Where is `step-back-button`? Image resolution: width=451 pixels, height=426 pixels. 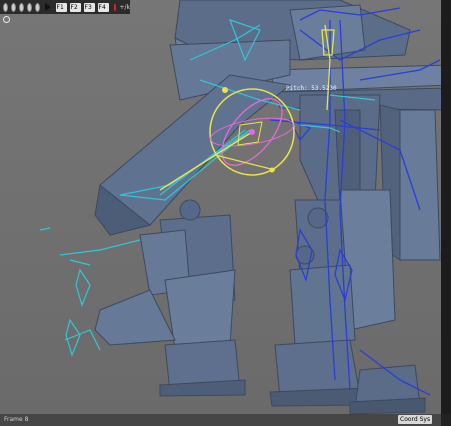
step-back-button is located at coordinates (21, 7).